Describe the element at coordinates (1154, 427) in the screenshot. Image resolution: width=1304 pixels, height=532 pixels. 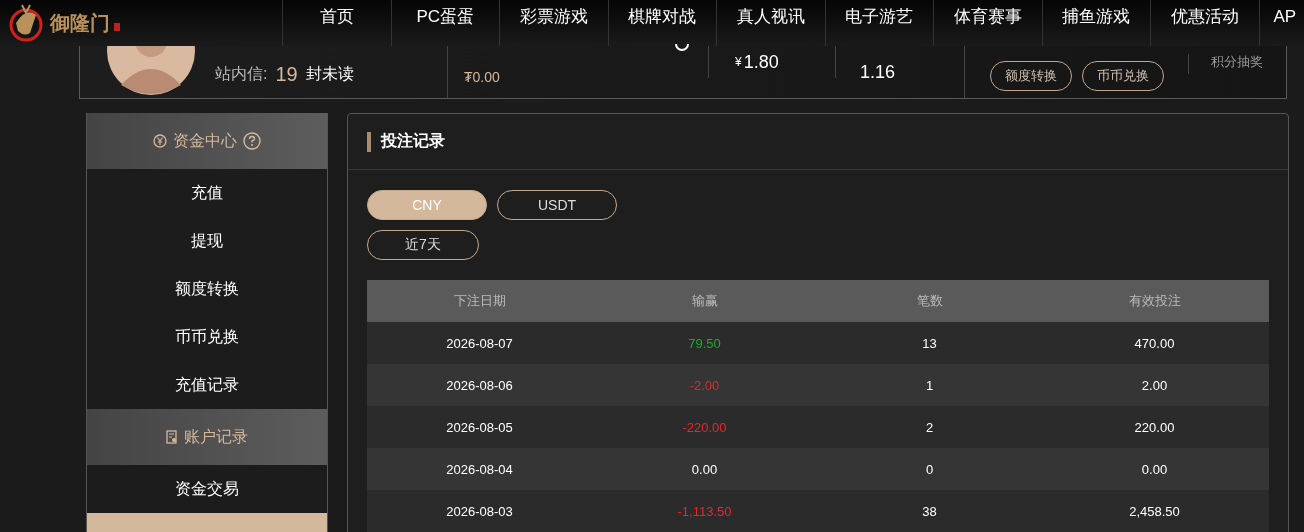
I see `table-cell-text: 220.00` at that location.